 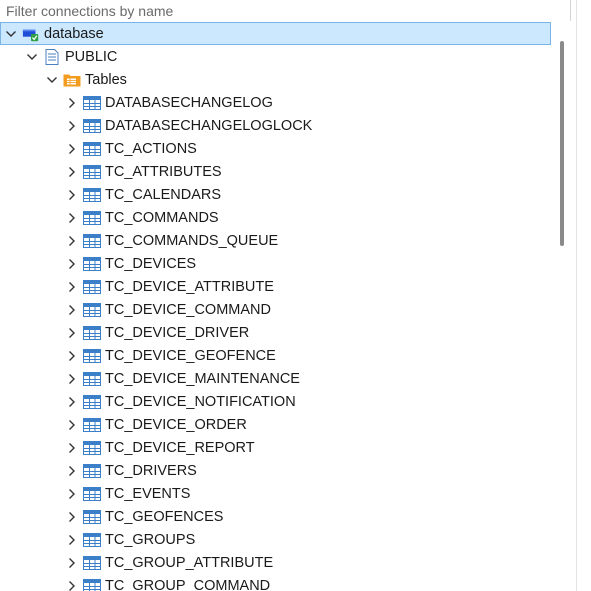 I want to click on tree-node-table: TC_EVENTS, so click(x=276, y=493).